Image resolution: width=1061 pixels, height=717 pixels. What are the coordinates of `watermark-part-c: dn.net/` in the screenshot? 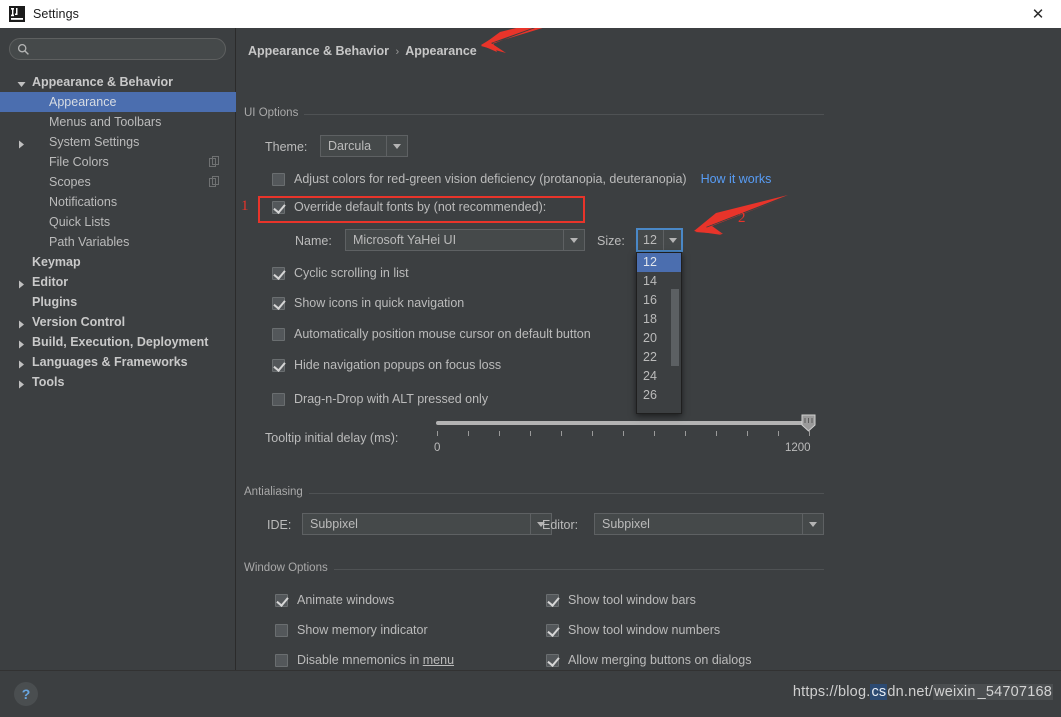 It's located at (910, 692).